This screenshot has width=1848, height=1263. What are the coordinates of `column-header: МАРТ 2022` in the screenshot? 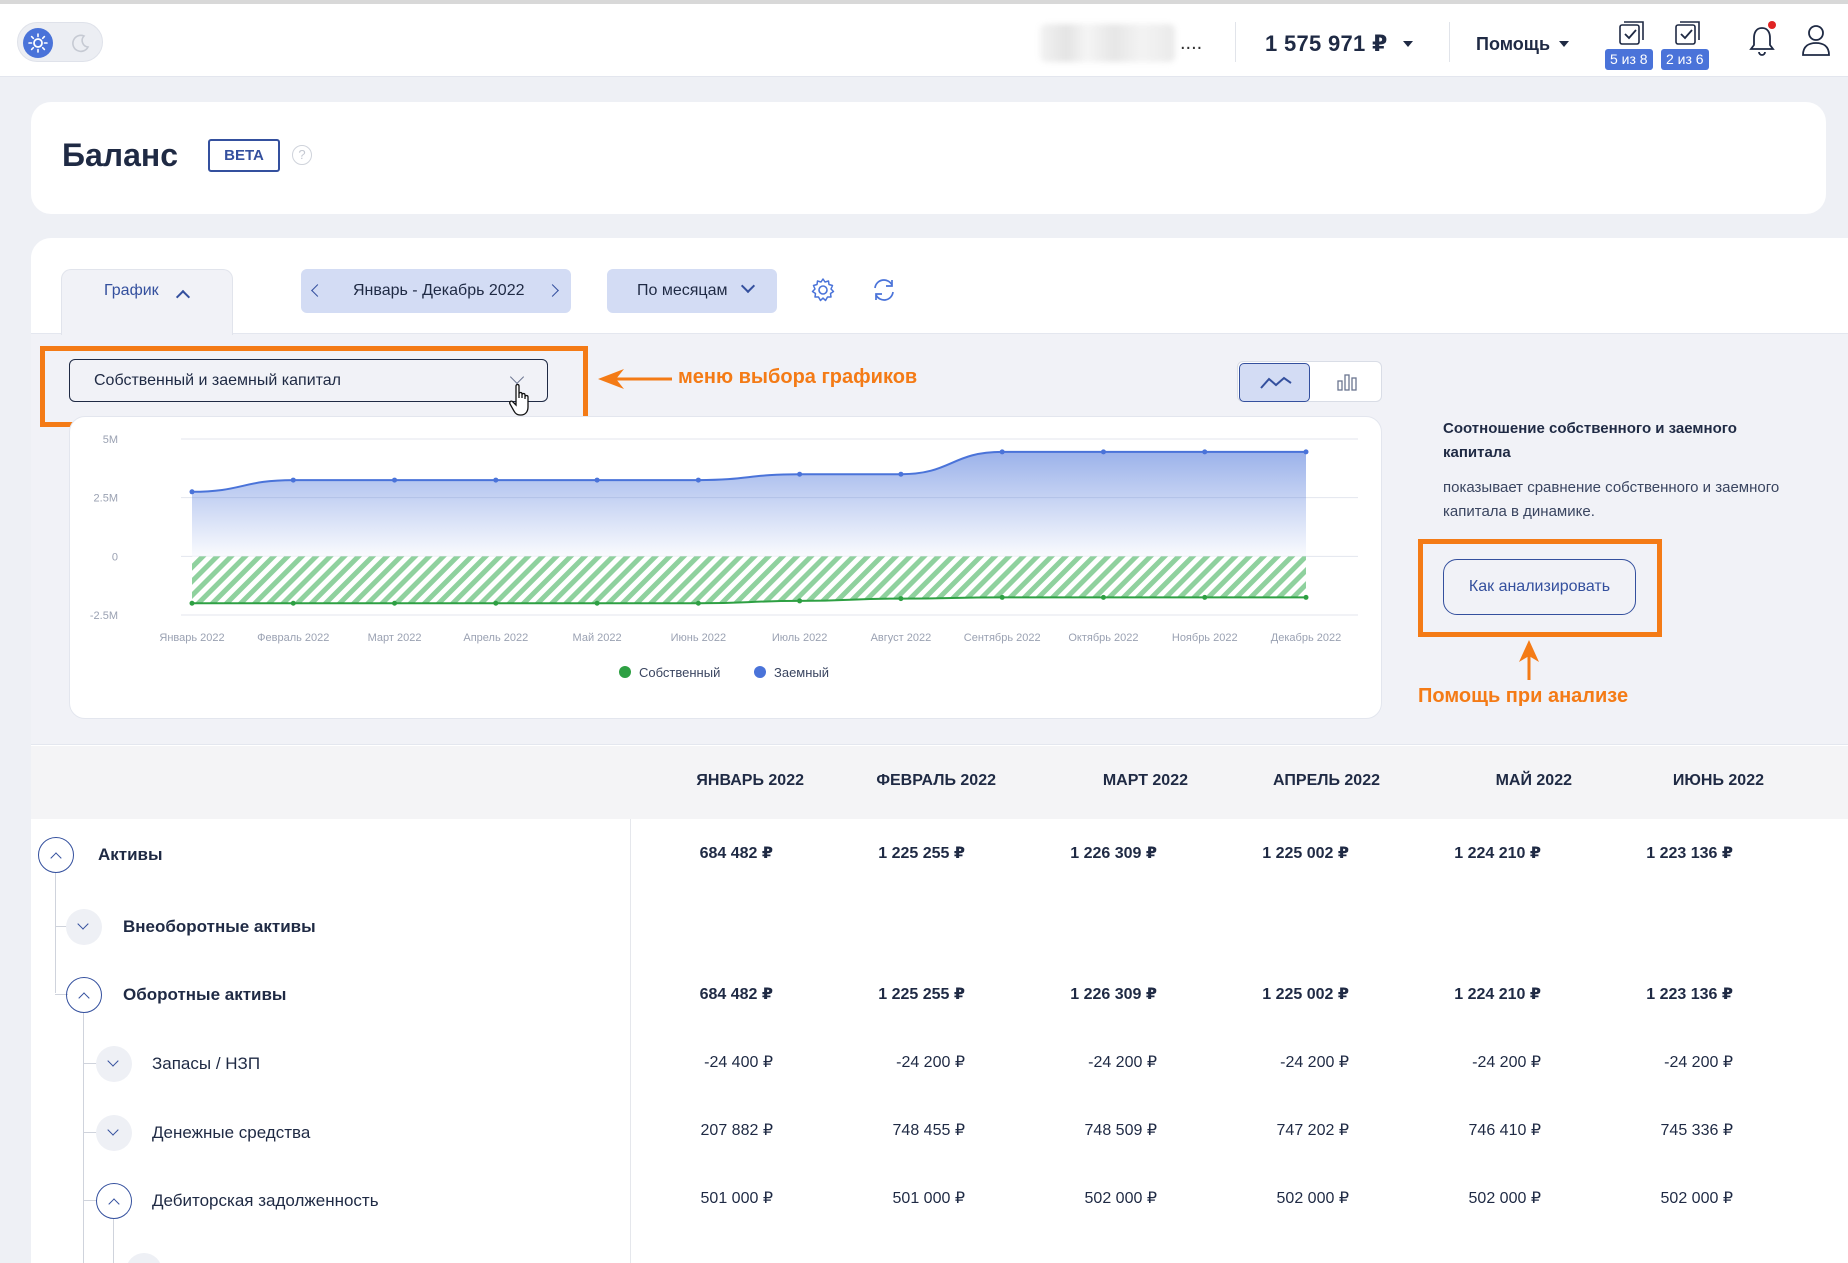 It's located at (1145, 780).